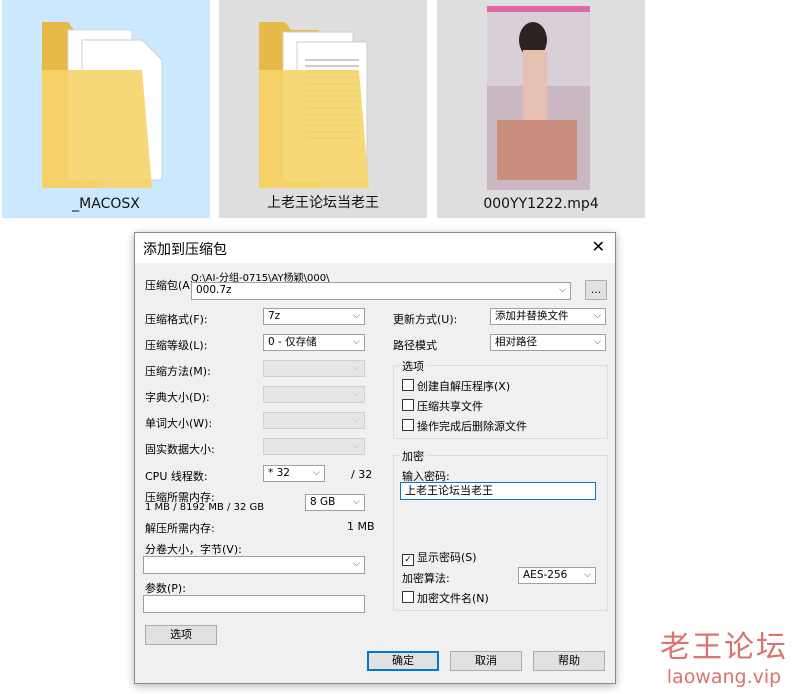 This screenshot has height=694, width=800. I want to click on options-button: 选项, so click(181, 635).